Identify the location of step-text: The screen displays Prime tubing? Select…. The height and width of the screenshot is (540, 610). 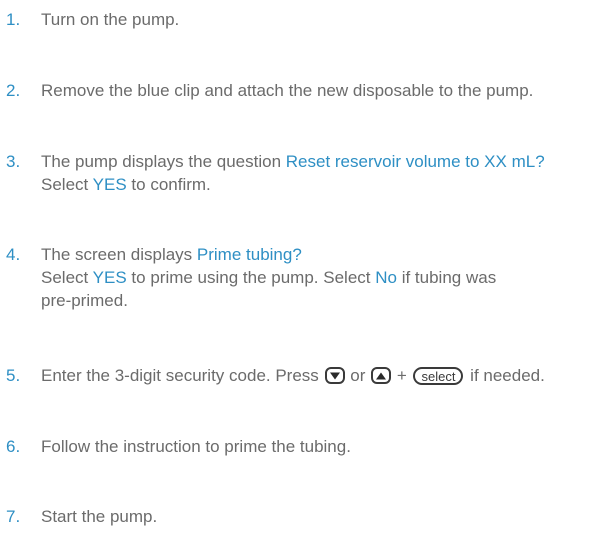
(269, 277).